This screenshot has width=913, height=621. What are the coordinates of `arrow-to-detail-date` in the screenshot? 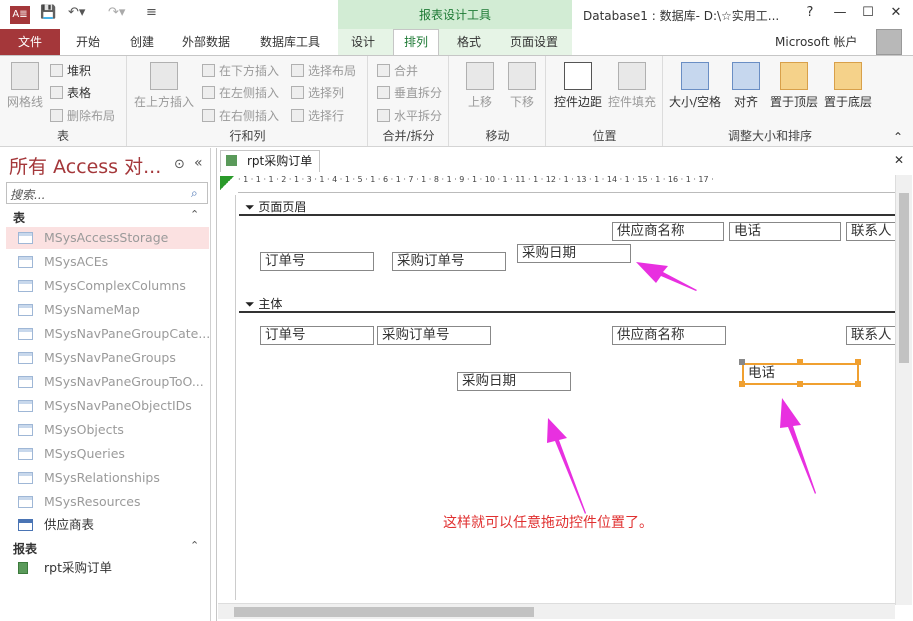 It's located at (566, 466).